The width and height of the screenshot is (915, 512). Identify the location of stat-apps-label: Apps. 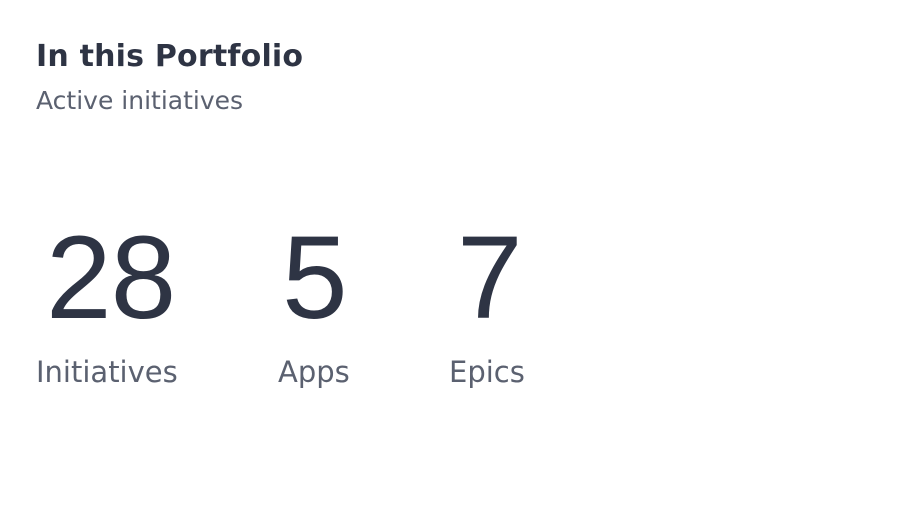
(314, 372).